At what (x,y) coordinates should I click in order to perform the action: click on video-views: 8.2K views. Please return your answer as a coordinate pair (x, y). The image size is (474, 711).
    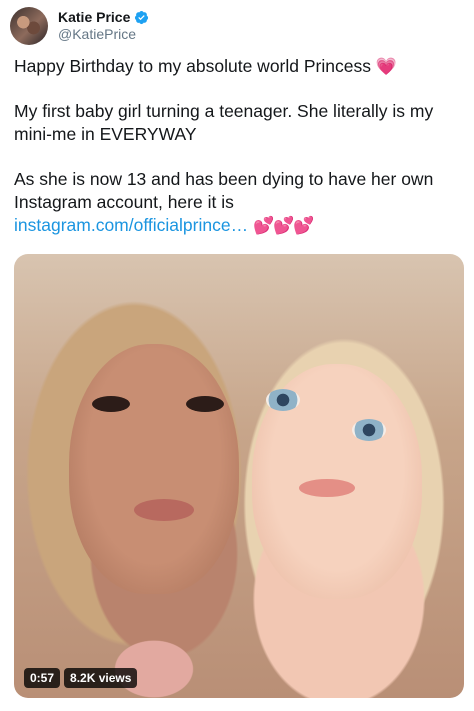
    Looking at the image, I should click on (101, 678).